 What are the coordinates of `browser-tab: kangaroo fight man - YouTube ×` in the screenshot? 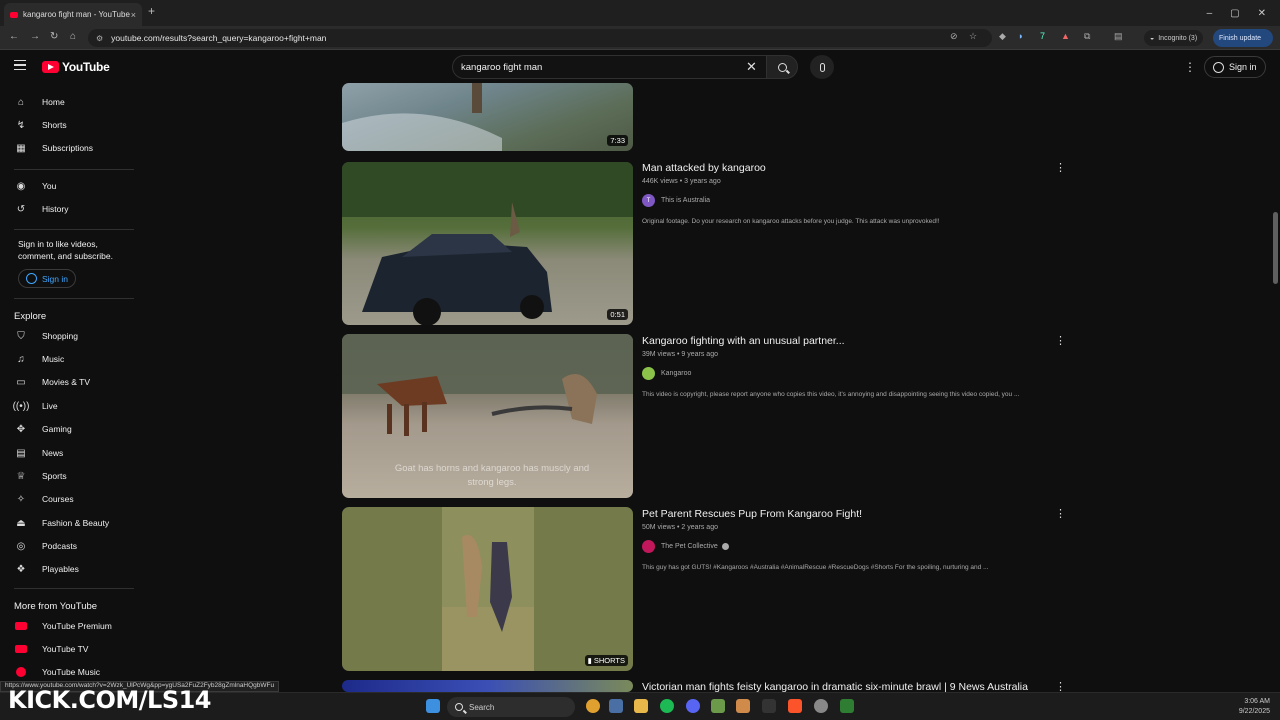 It's located at (73, 14).